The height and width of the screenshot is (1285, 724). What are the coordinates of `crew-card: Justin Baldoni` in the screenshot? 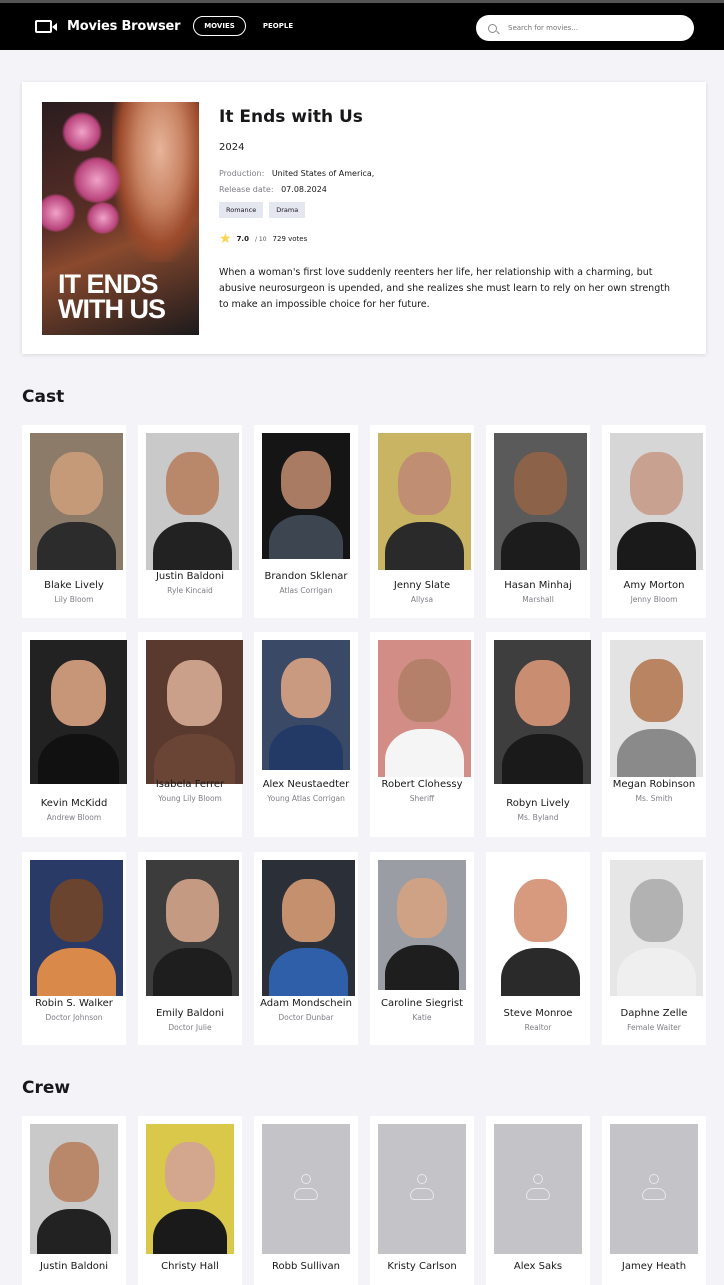 It's located at (74, 1200).